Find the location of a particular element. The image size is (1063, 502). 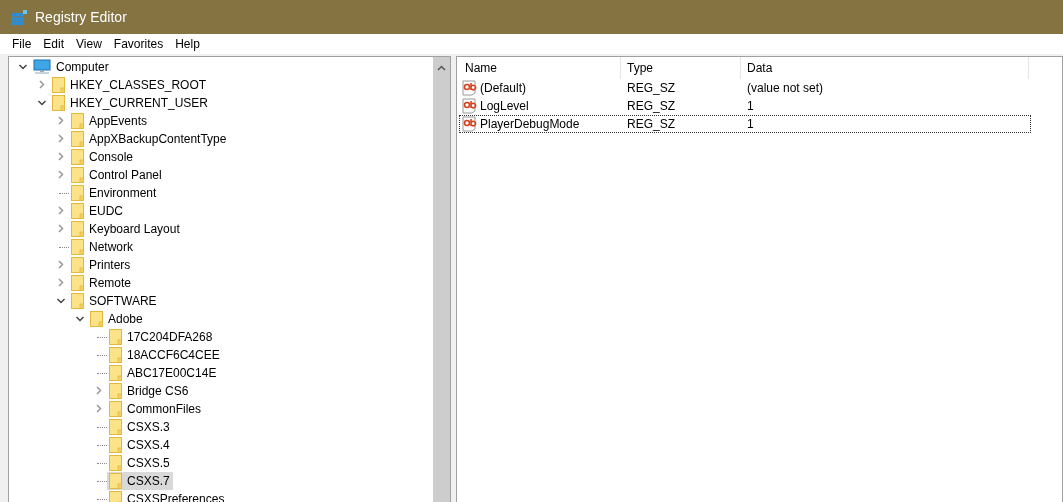

column-header: Name is located at coordinates (540, 68).